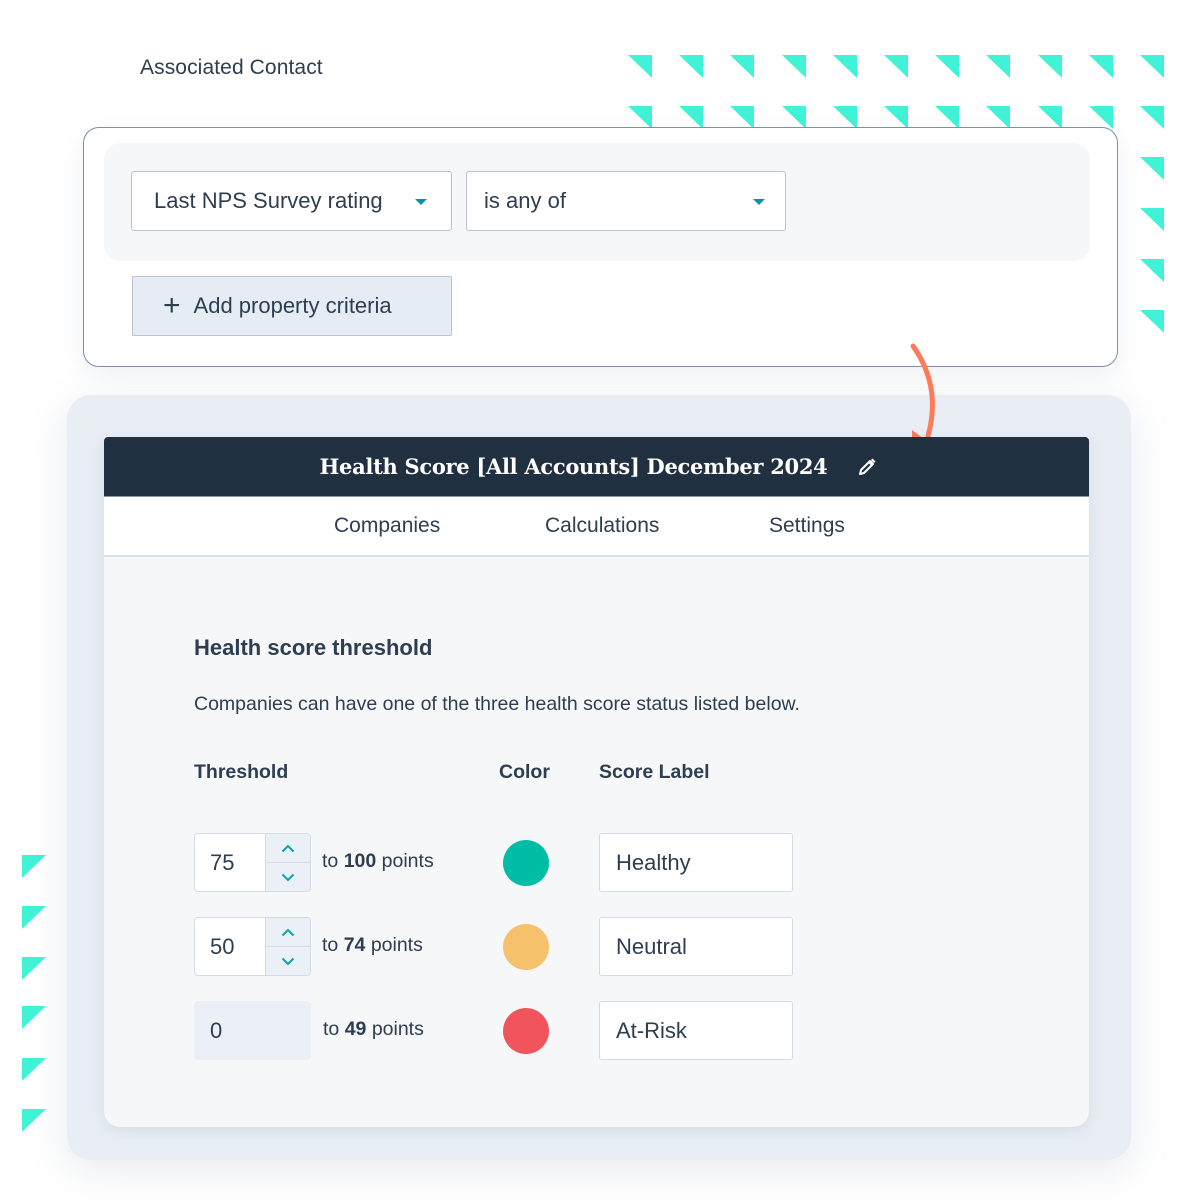  Describe the element at coordinates (313, 647) in the screenshot. I see `section-title: Health score threshold` at that location.